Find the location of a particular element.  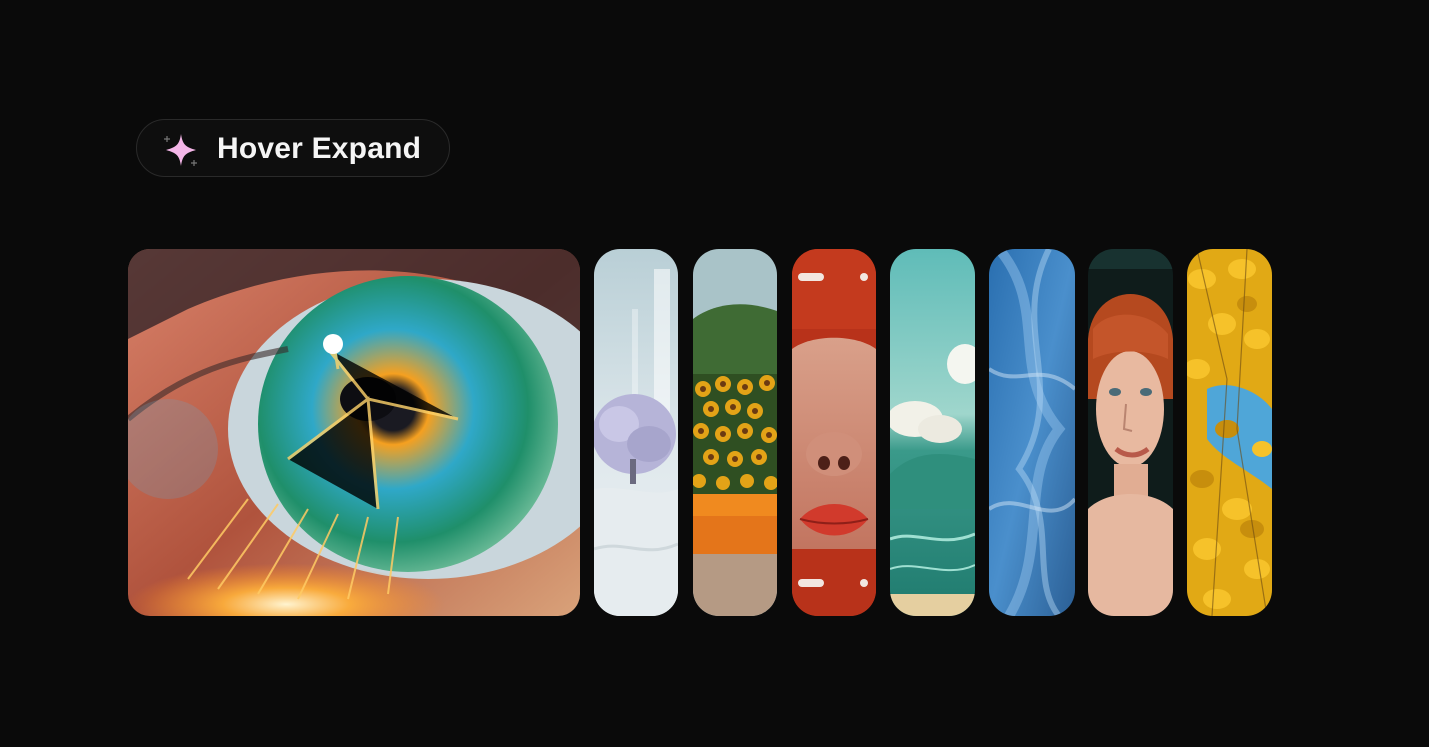

gallery-panel-portrait is located at coordinates (1130, 432).